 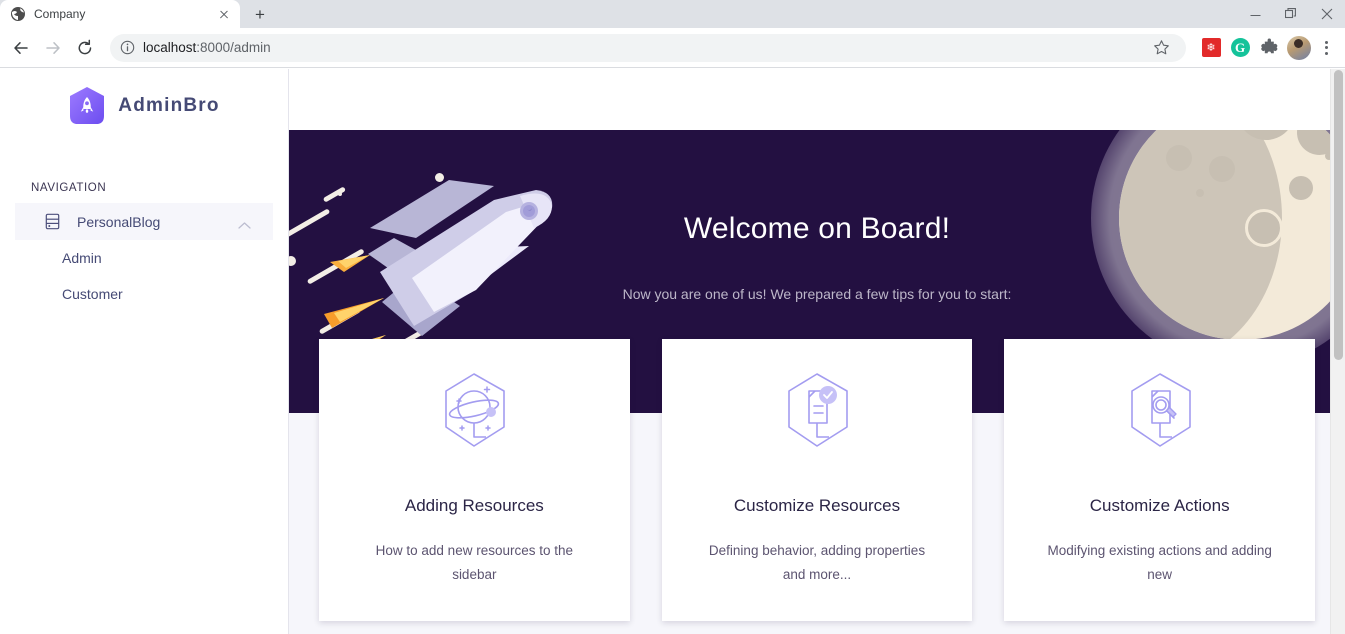 I want to click on profile-avatar, so click(x=1299, y=47).